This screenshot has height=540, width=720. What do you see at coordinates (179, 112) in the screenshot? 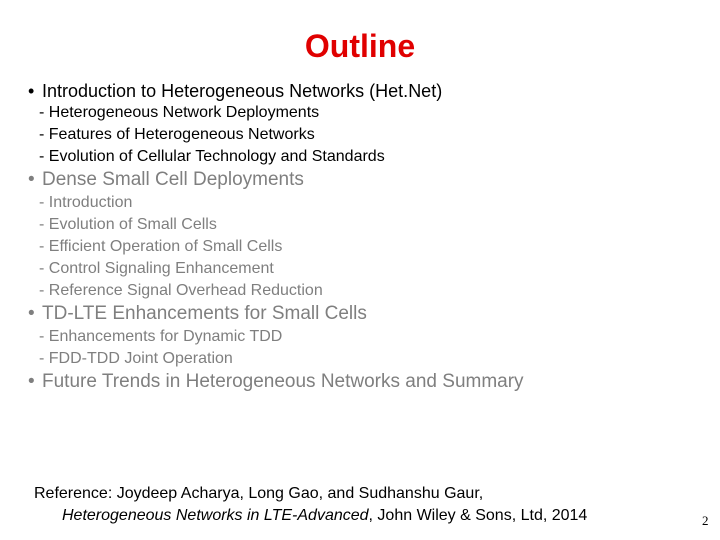
I see `sub-item: - Heterogeneous Network Deployments` at bounding box center [179, 112].